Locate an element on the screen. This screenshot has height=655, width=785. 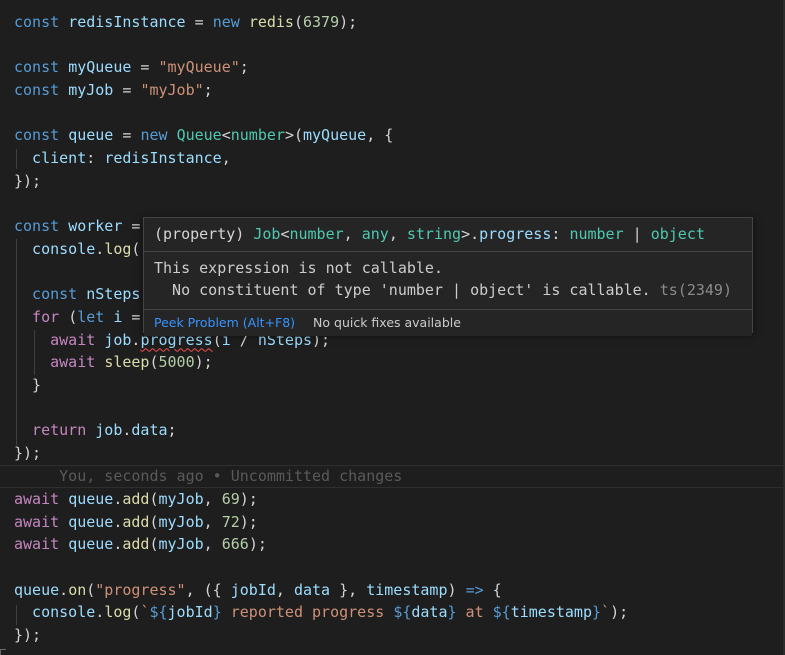
code-token: await is located at coordinates (41, 544).